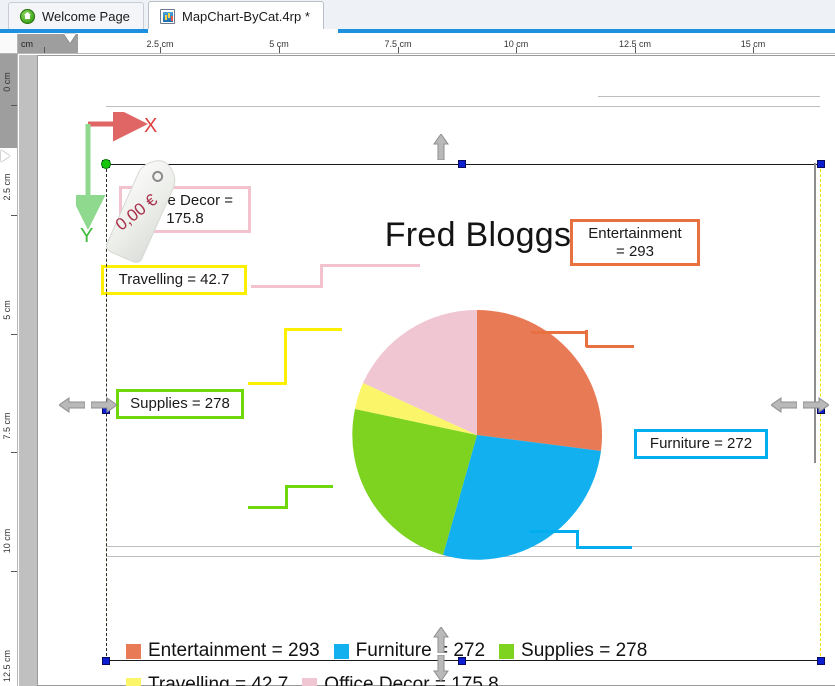 The height and width of the screenshot is (686, 835). What do you see at coordinates (313, 329) in the screenshot?
I see `leader-line-travelling-stub` at bounding box center [313, 329].